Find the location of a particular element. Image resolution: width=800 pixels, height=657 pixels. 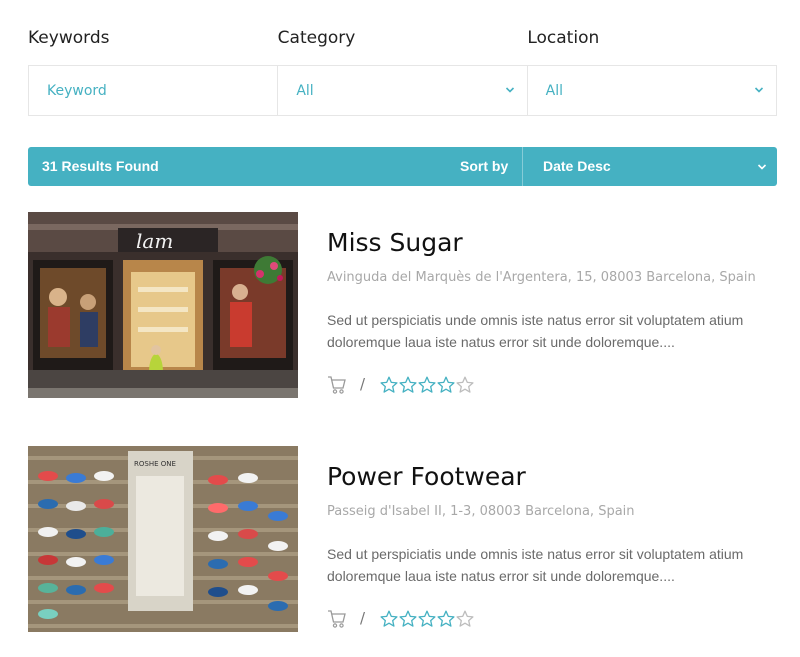

keywords-label: Keywords is located at coordinates (69, 38).